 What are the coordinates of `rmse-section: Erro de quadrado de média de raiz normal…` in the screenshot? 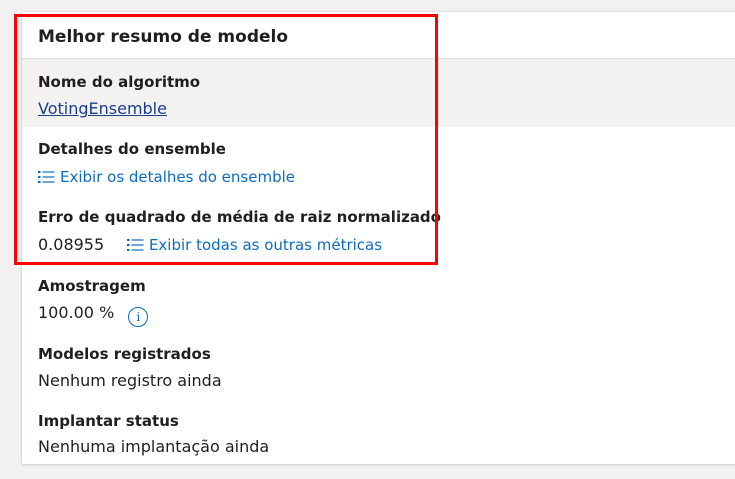 It's located at (378, 229).